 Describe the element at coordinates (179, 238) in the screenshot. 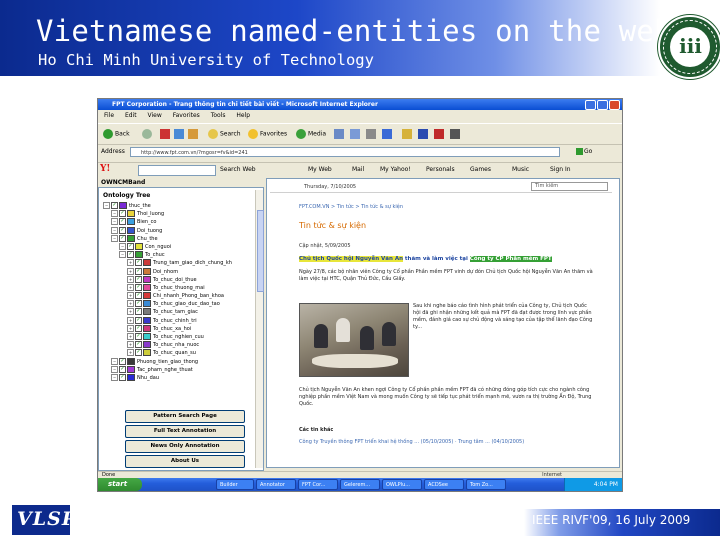

I see `tree-node: − ✓ Chu_the` at that location.